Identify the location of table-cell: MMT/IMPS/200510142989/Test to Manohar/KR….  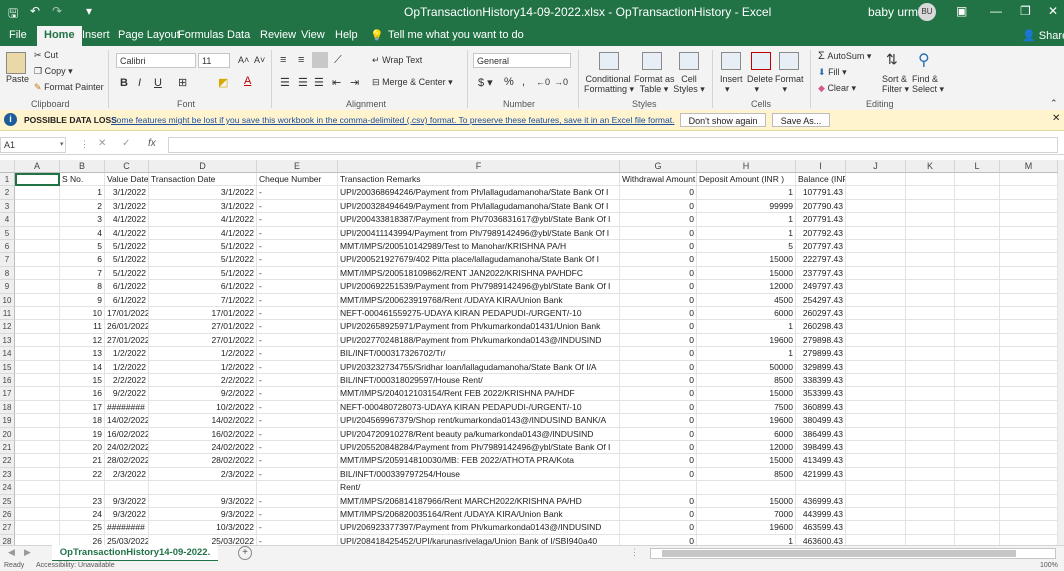
(479, 247).